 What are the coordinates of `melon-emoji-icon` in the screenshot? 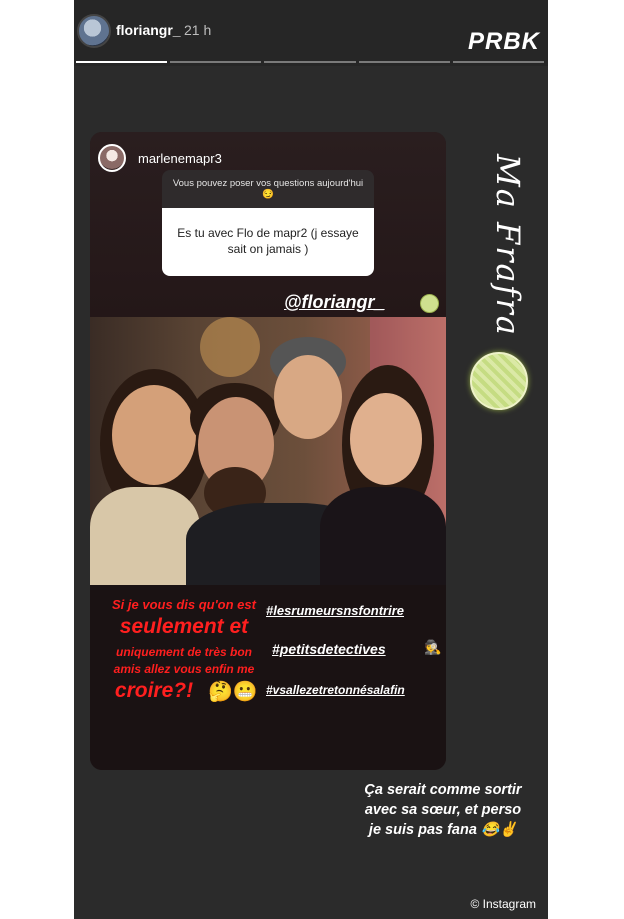 It's located at (429, 303).